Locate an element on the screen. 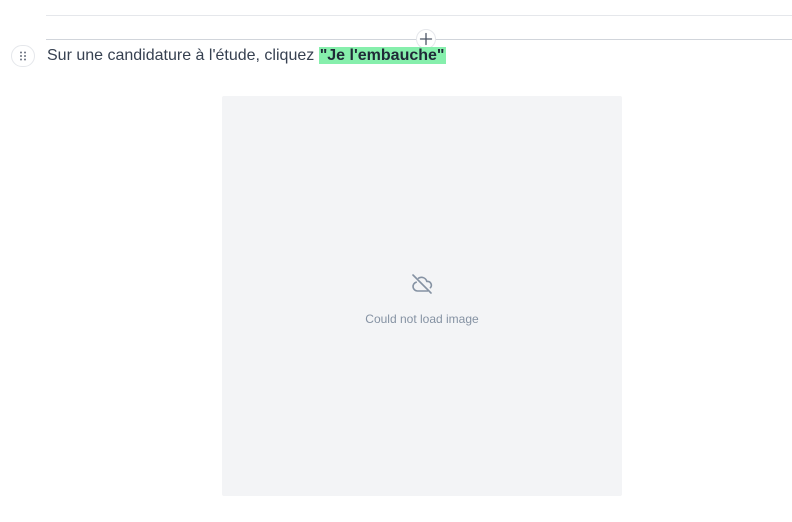 Image resolution: width=792 pixels, height=522 pixels. cloud-off-icon is located at coordinates (422, 284).